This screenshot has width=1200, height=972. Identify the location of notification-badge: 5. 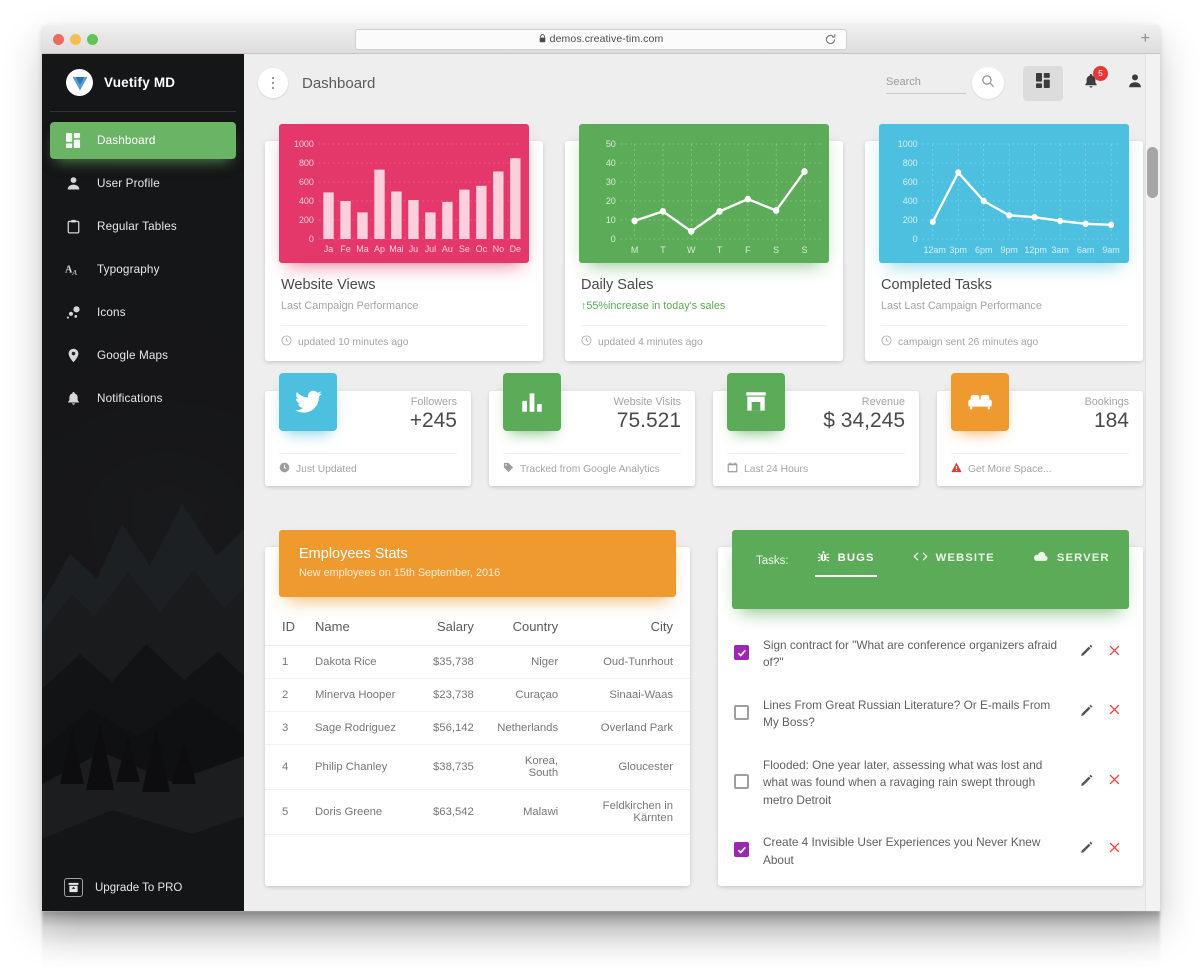
(1100, 73).